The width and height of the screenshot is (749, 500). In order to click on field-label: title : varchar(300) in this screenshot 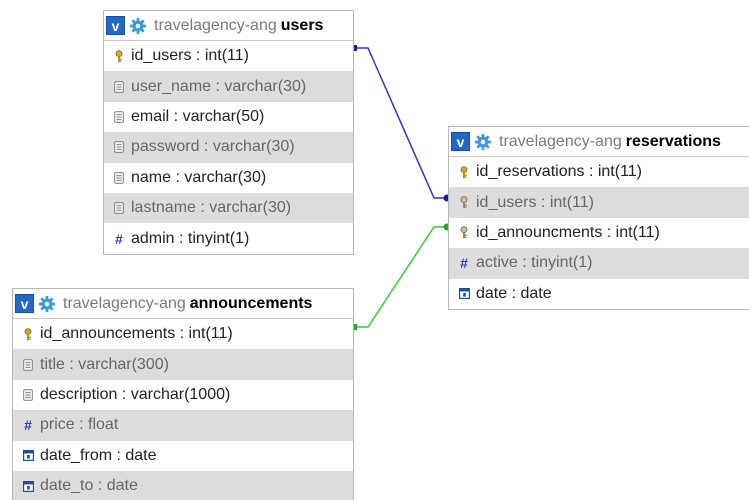, I will do `click(104, 364)`.